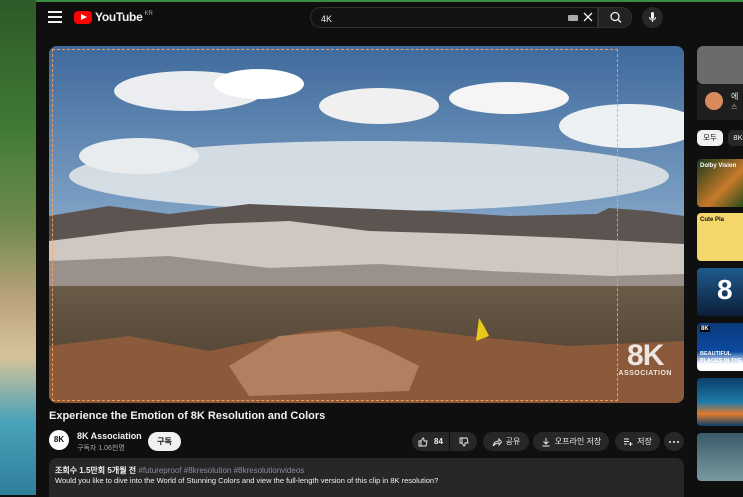 The height and width of the screenshot is (497, 743). Describe the element at coordinates (573, 18) in the screenshot. I see `keyboard-icon` at that location.